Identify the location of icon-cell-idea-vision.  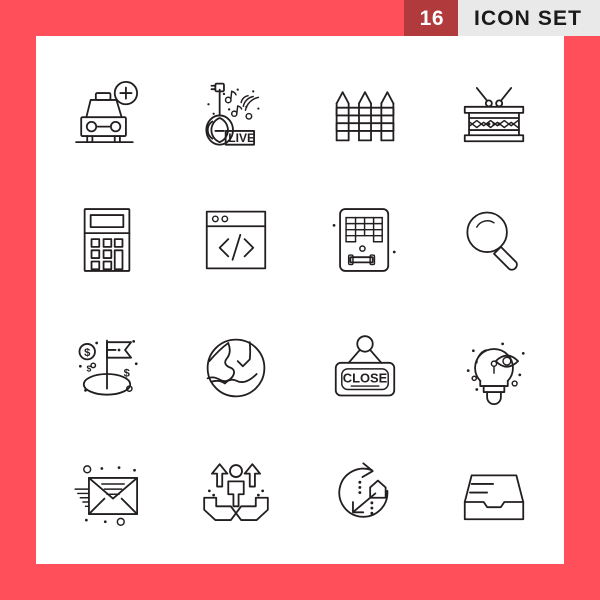
(493, 368).